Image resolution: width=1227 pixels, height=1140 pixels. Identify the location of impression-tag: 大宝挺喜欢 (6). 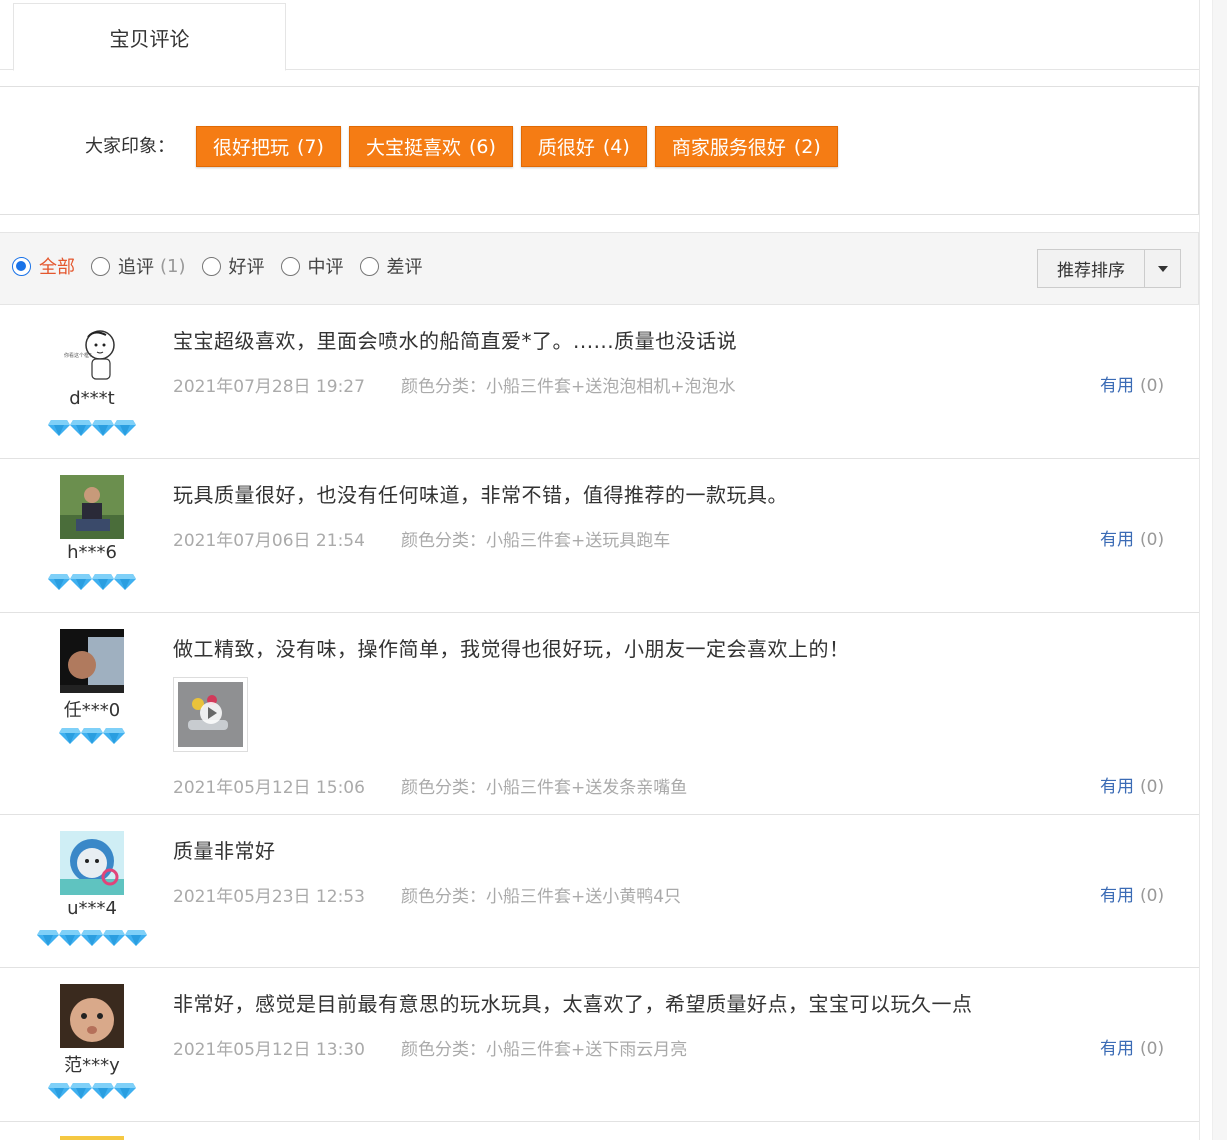
(430, 146).